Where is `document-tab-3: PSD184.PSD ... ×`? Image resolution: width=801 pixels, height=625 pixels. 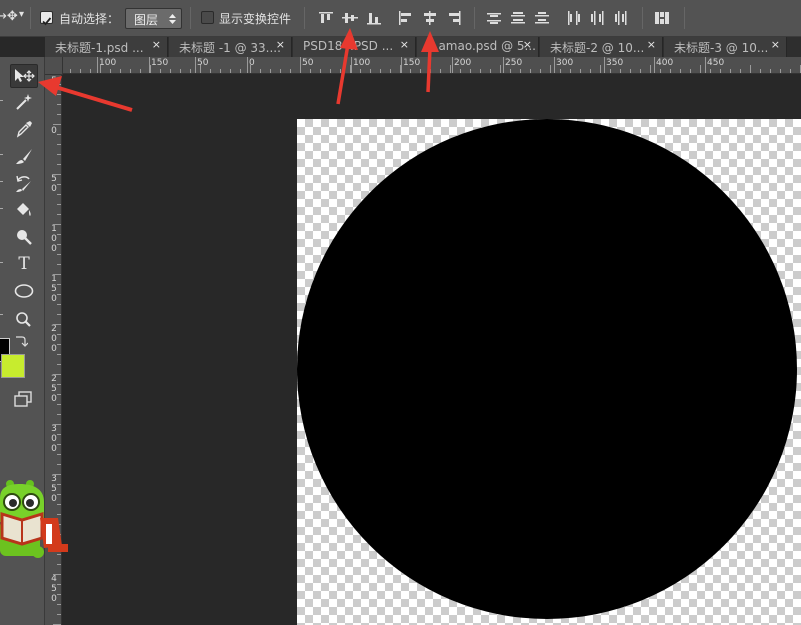
document-tab-3: PSD184.PSD ... × is located at coordinates (354, 47).